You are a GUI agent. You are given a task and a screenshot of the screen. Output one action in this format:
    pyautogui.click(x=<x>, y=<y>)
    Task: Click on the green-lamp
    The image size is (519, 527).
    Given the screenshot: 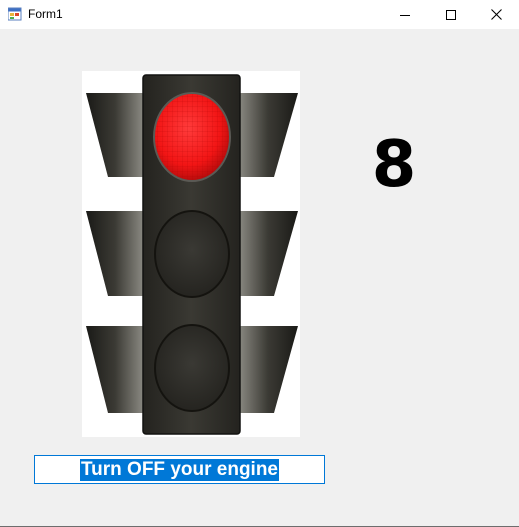 What is the action you would take?
    pyautogui.click(x=192, y=368)
    